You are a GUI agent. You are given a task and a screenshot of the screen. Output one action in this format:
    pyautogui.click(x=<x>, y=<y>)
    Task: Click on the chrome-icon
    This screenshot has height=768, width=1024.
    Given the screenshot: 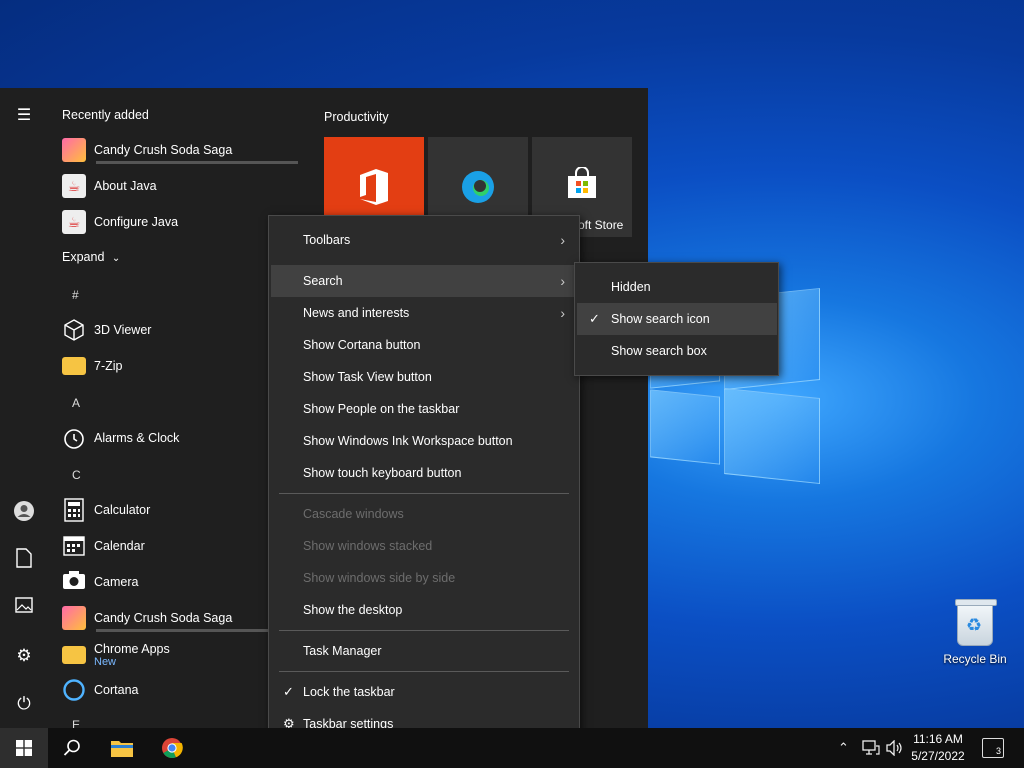 What is the action you would take?
    pyautogui.click(x=172, y=748)
    